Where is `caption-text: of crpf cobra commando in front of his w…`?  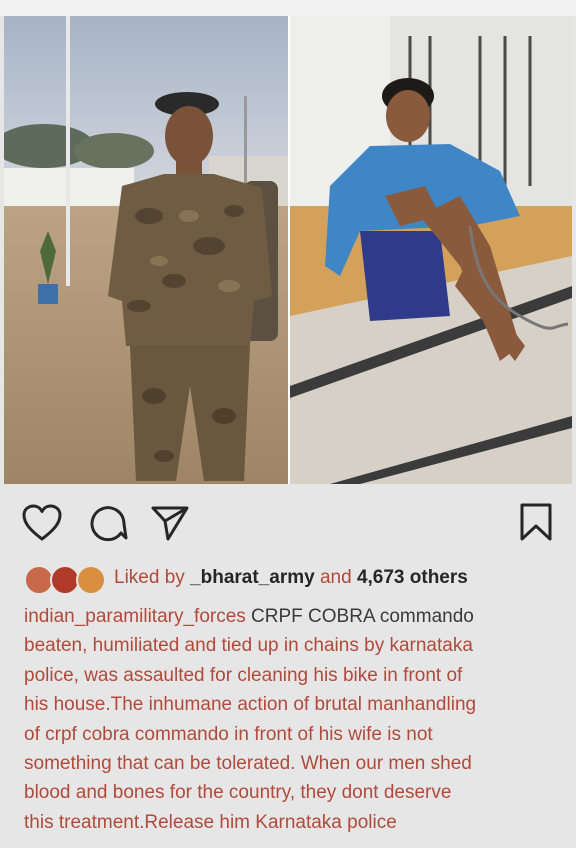 caption-text: of crpf cobra commando in front of his w… is located at coordinates (228, 734).